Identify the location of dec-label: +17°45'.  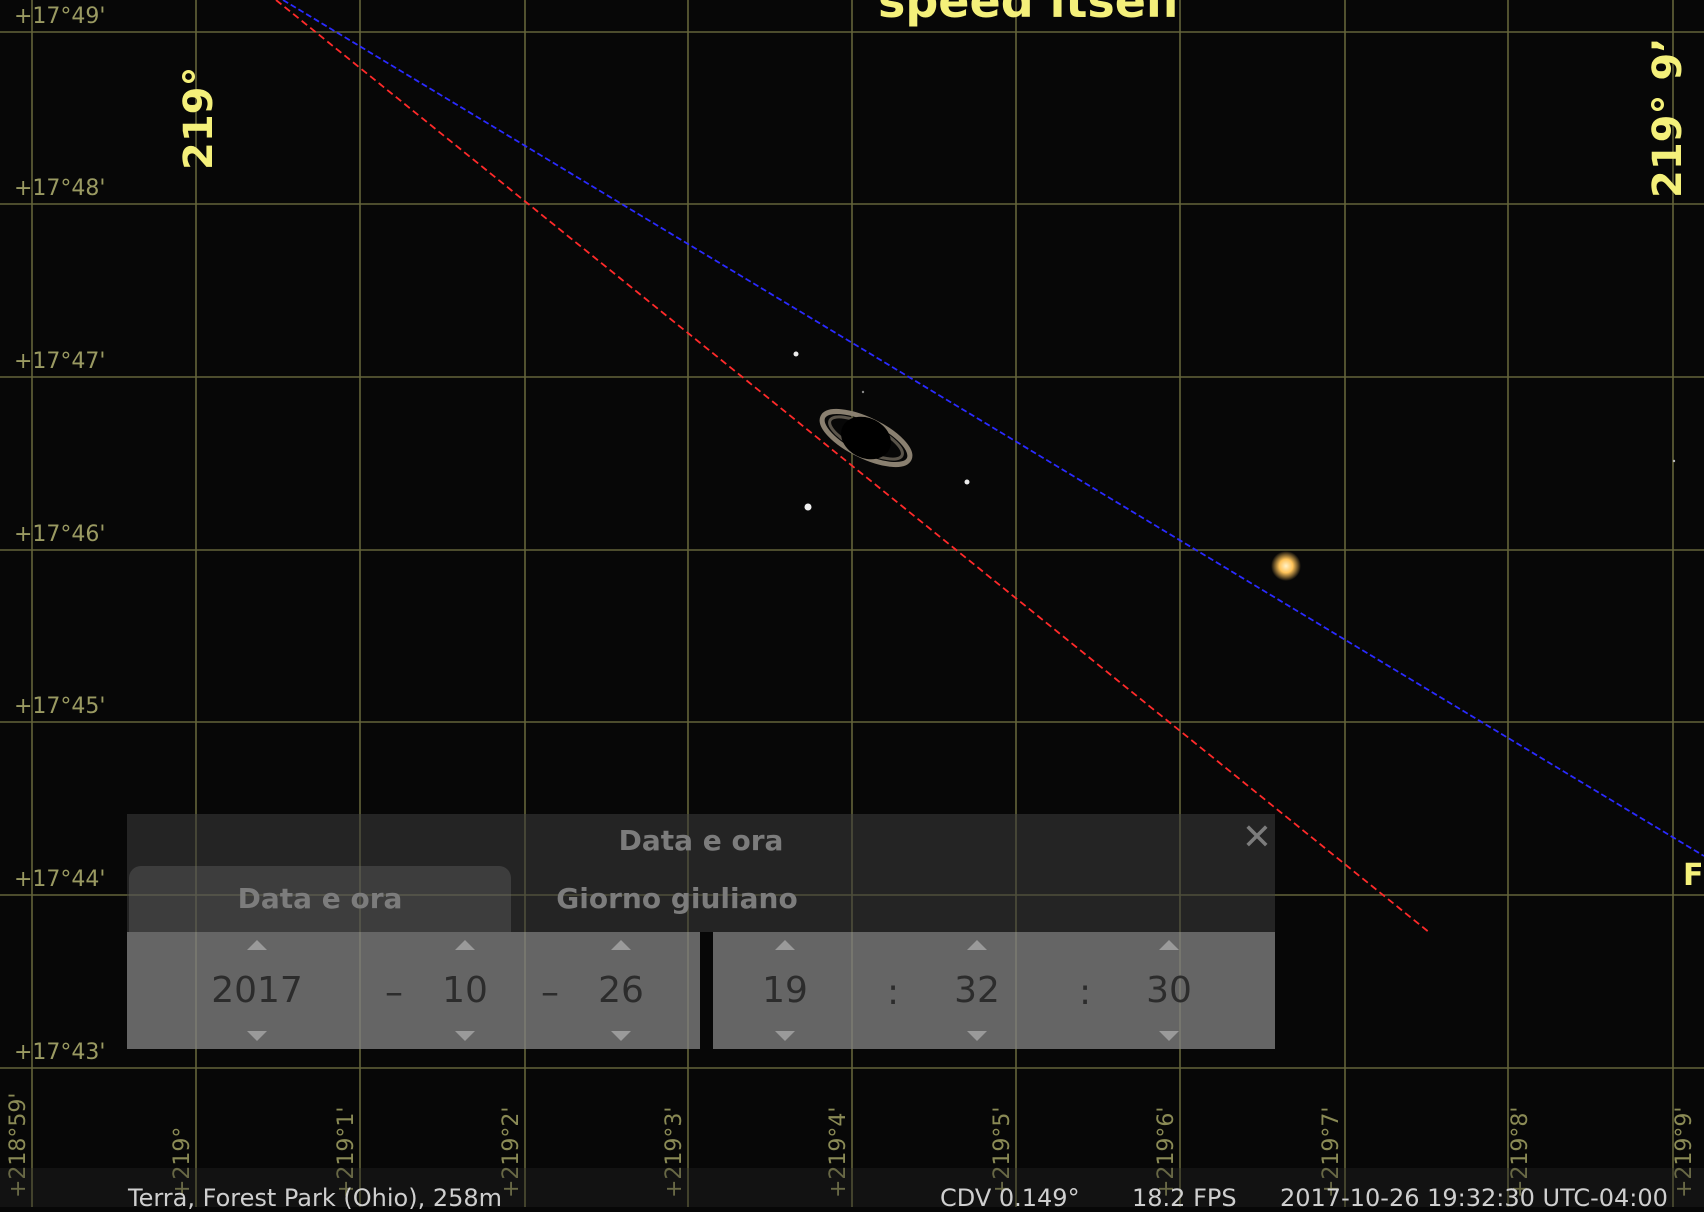
(60, 706).